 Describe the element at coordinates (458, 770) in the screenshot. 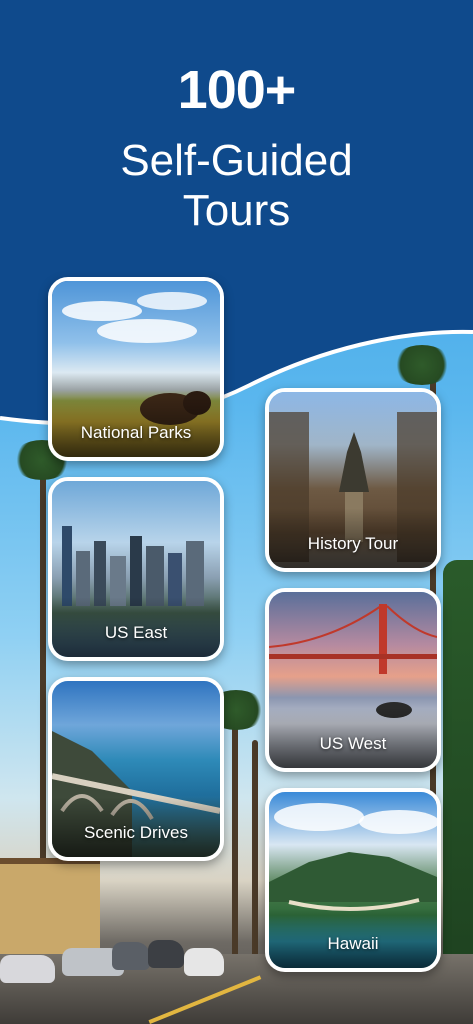

I see `background-tree` at that location.